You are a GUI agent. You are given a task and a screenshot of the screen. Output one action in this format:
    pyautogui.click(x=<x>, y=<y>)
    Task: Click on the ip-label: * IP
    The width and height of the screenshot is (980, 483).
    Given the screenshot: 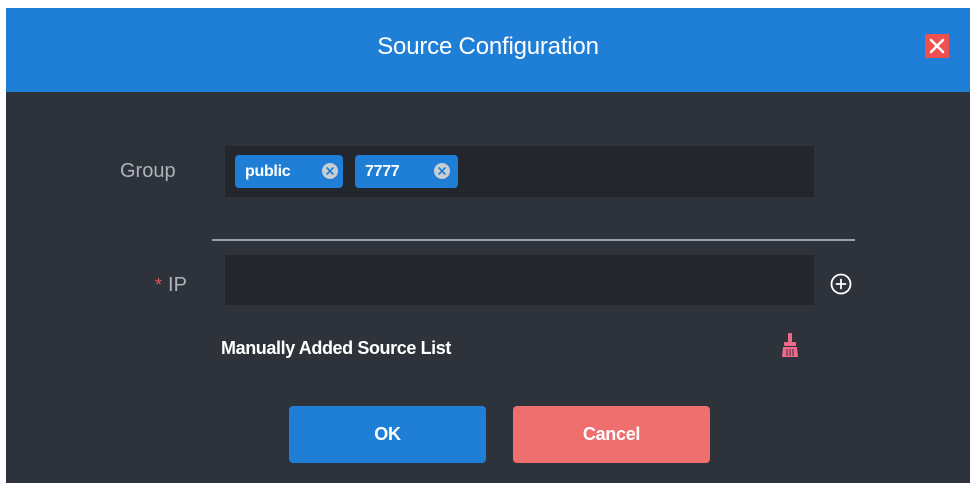 What is the action you would take?
    pyautogui.click(x=171, y=285)
    